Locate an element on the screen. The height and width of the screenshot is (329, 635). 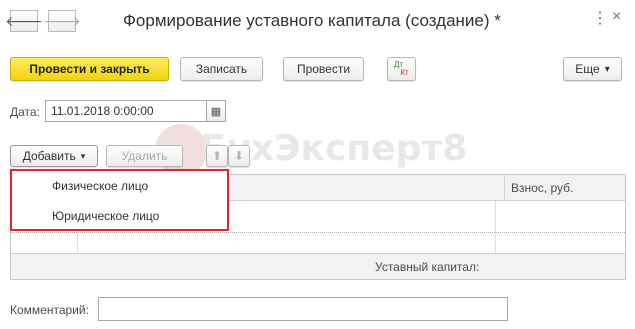
save-button: Записать is located at coordinates (221, 69).